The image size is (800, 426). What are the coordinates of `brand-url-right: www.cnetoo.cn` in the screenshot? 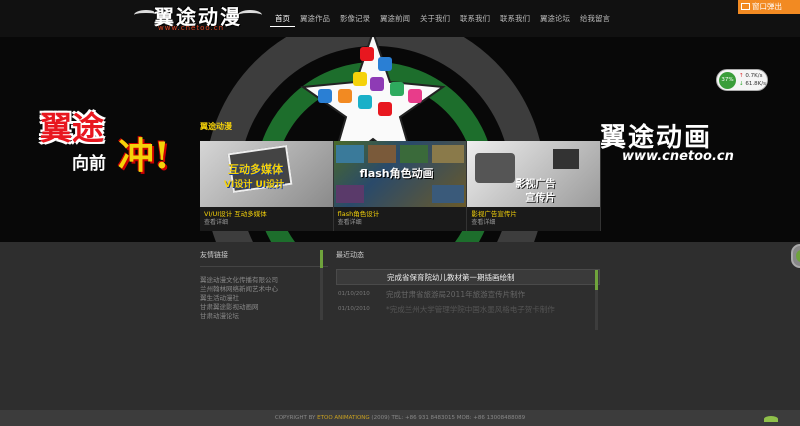 It's located at (678, 156).